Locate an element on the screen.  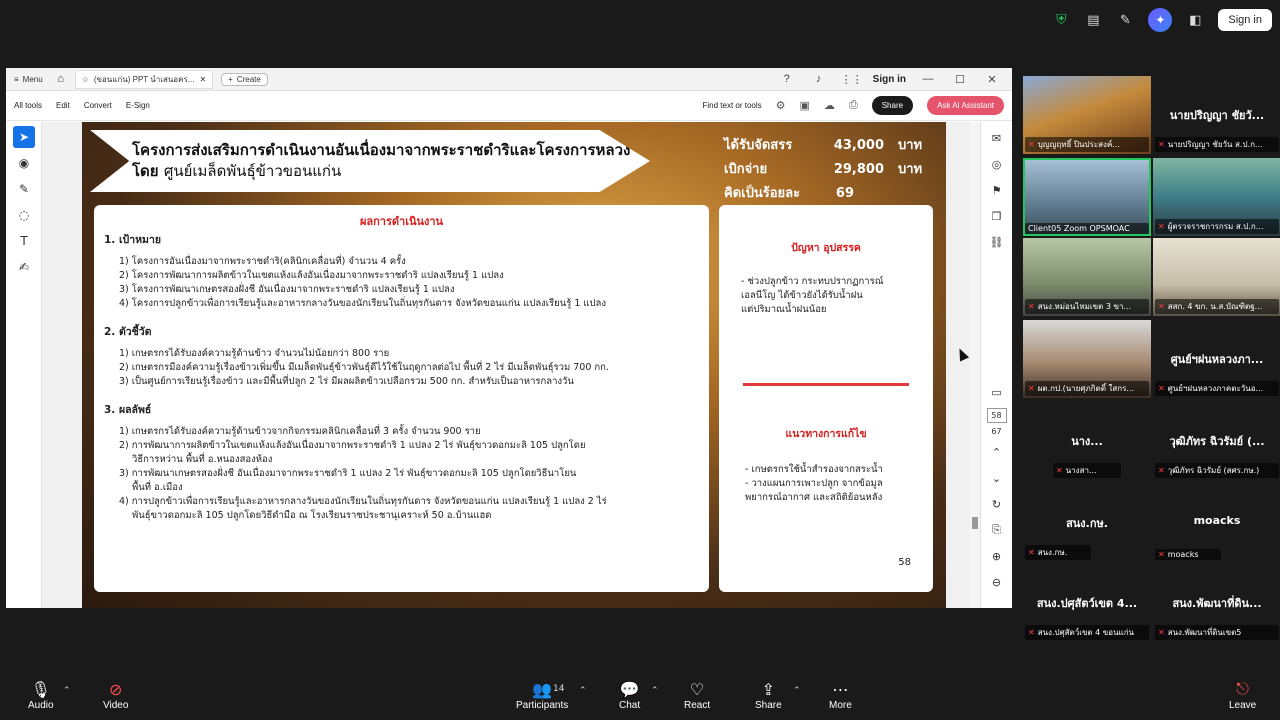
find-text-input: Find text or tools is located at coordinates (731, 105).